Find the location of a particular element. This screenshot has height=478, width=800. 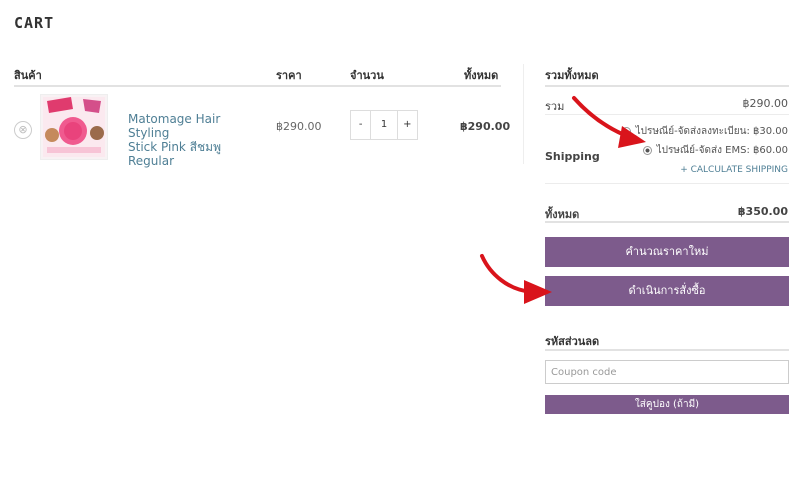

column-header-price: ราคา is located at coordinates (289, 75).